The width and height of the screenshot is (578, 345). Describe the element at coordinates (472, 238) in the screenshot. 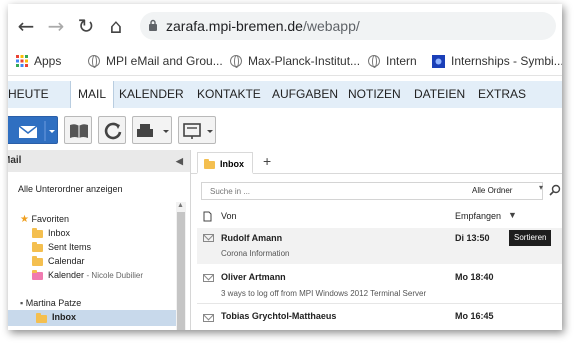

I see `message-date: Di 13:50` at that location.